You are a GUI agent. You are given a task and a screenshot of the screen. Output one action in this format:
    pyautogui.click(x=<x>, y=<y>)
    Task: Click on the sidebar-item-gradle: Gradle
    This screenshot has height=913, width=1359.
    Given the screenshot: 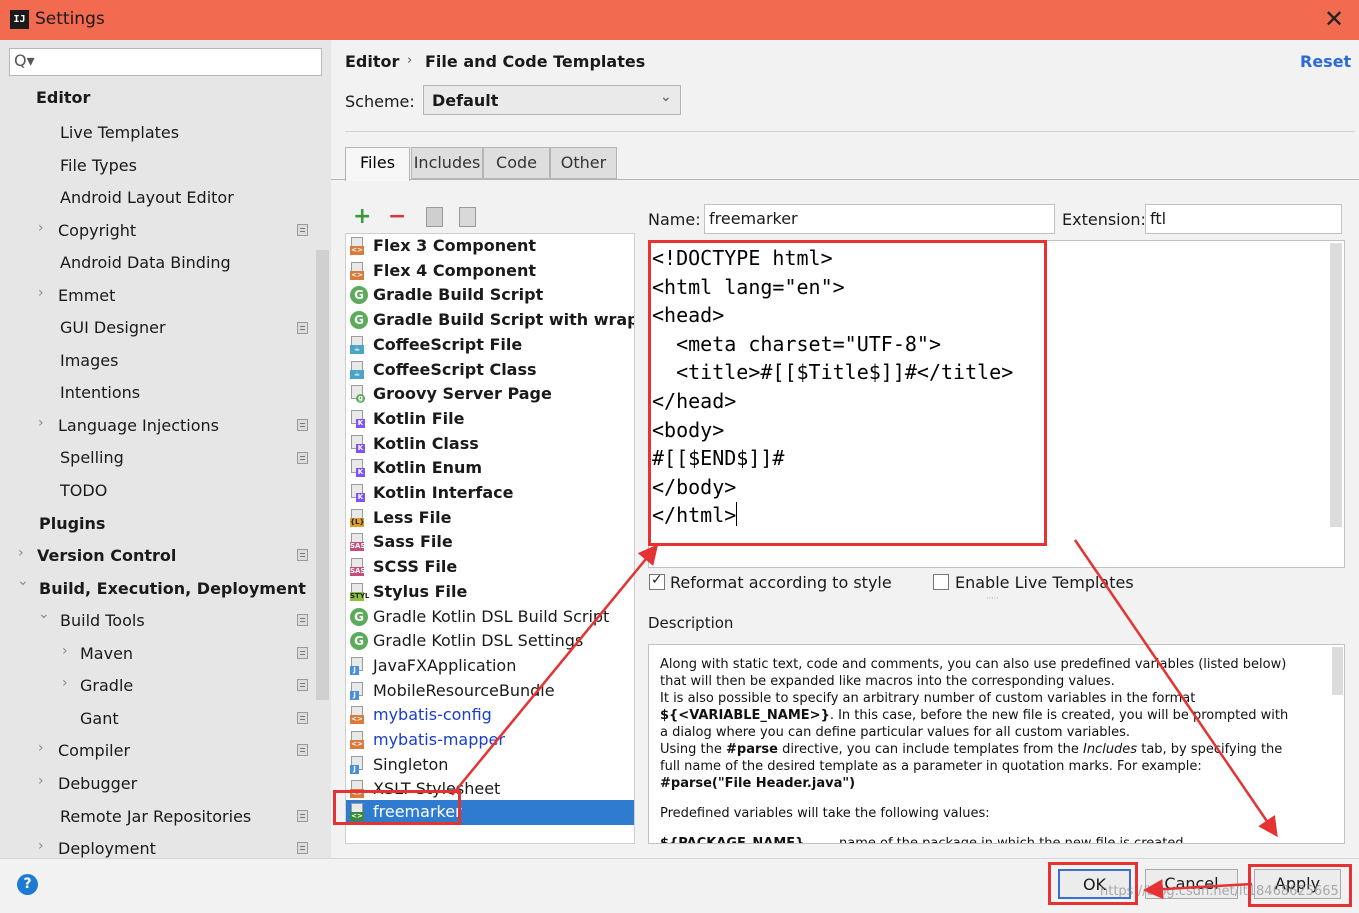 What is the action you would take?
    pyautogui.click(x=106, y=685)
    